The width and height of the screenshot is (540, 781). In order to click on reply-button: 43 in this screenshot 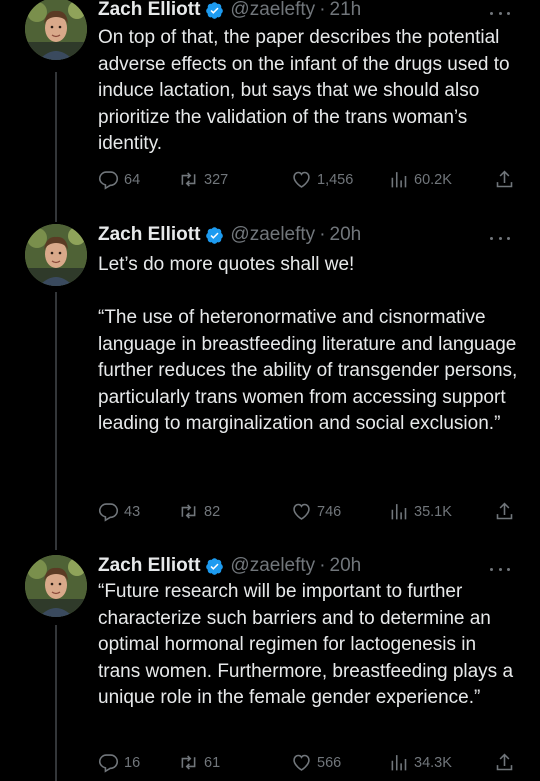, I will do `click(119, 511)`.